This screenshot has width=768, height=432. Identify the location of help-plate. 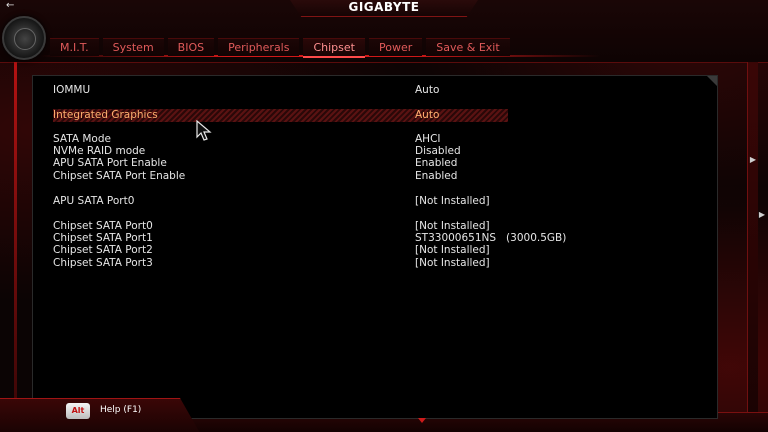
(100, 415).